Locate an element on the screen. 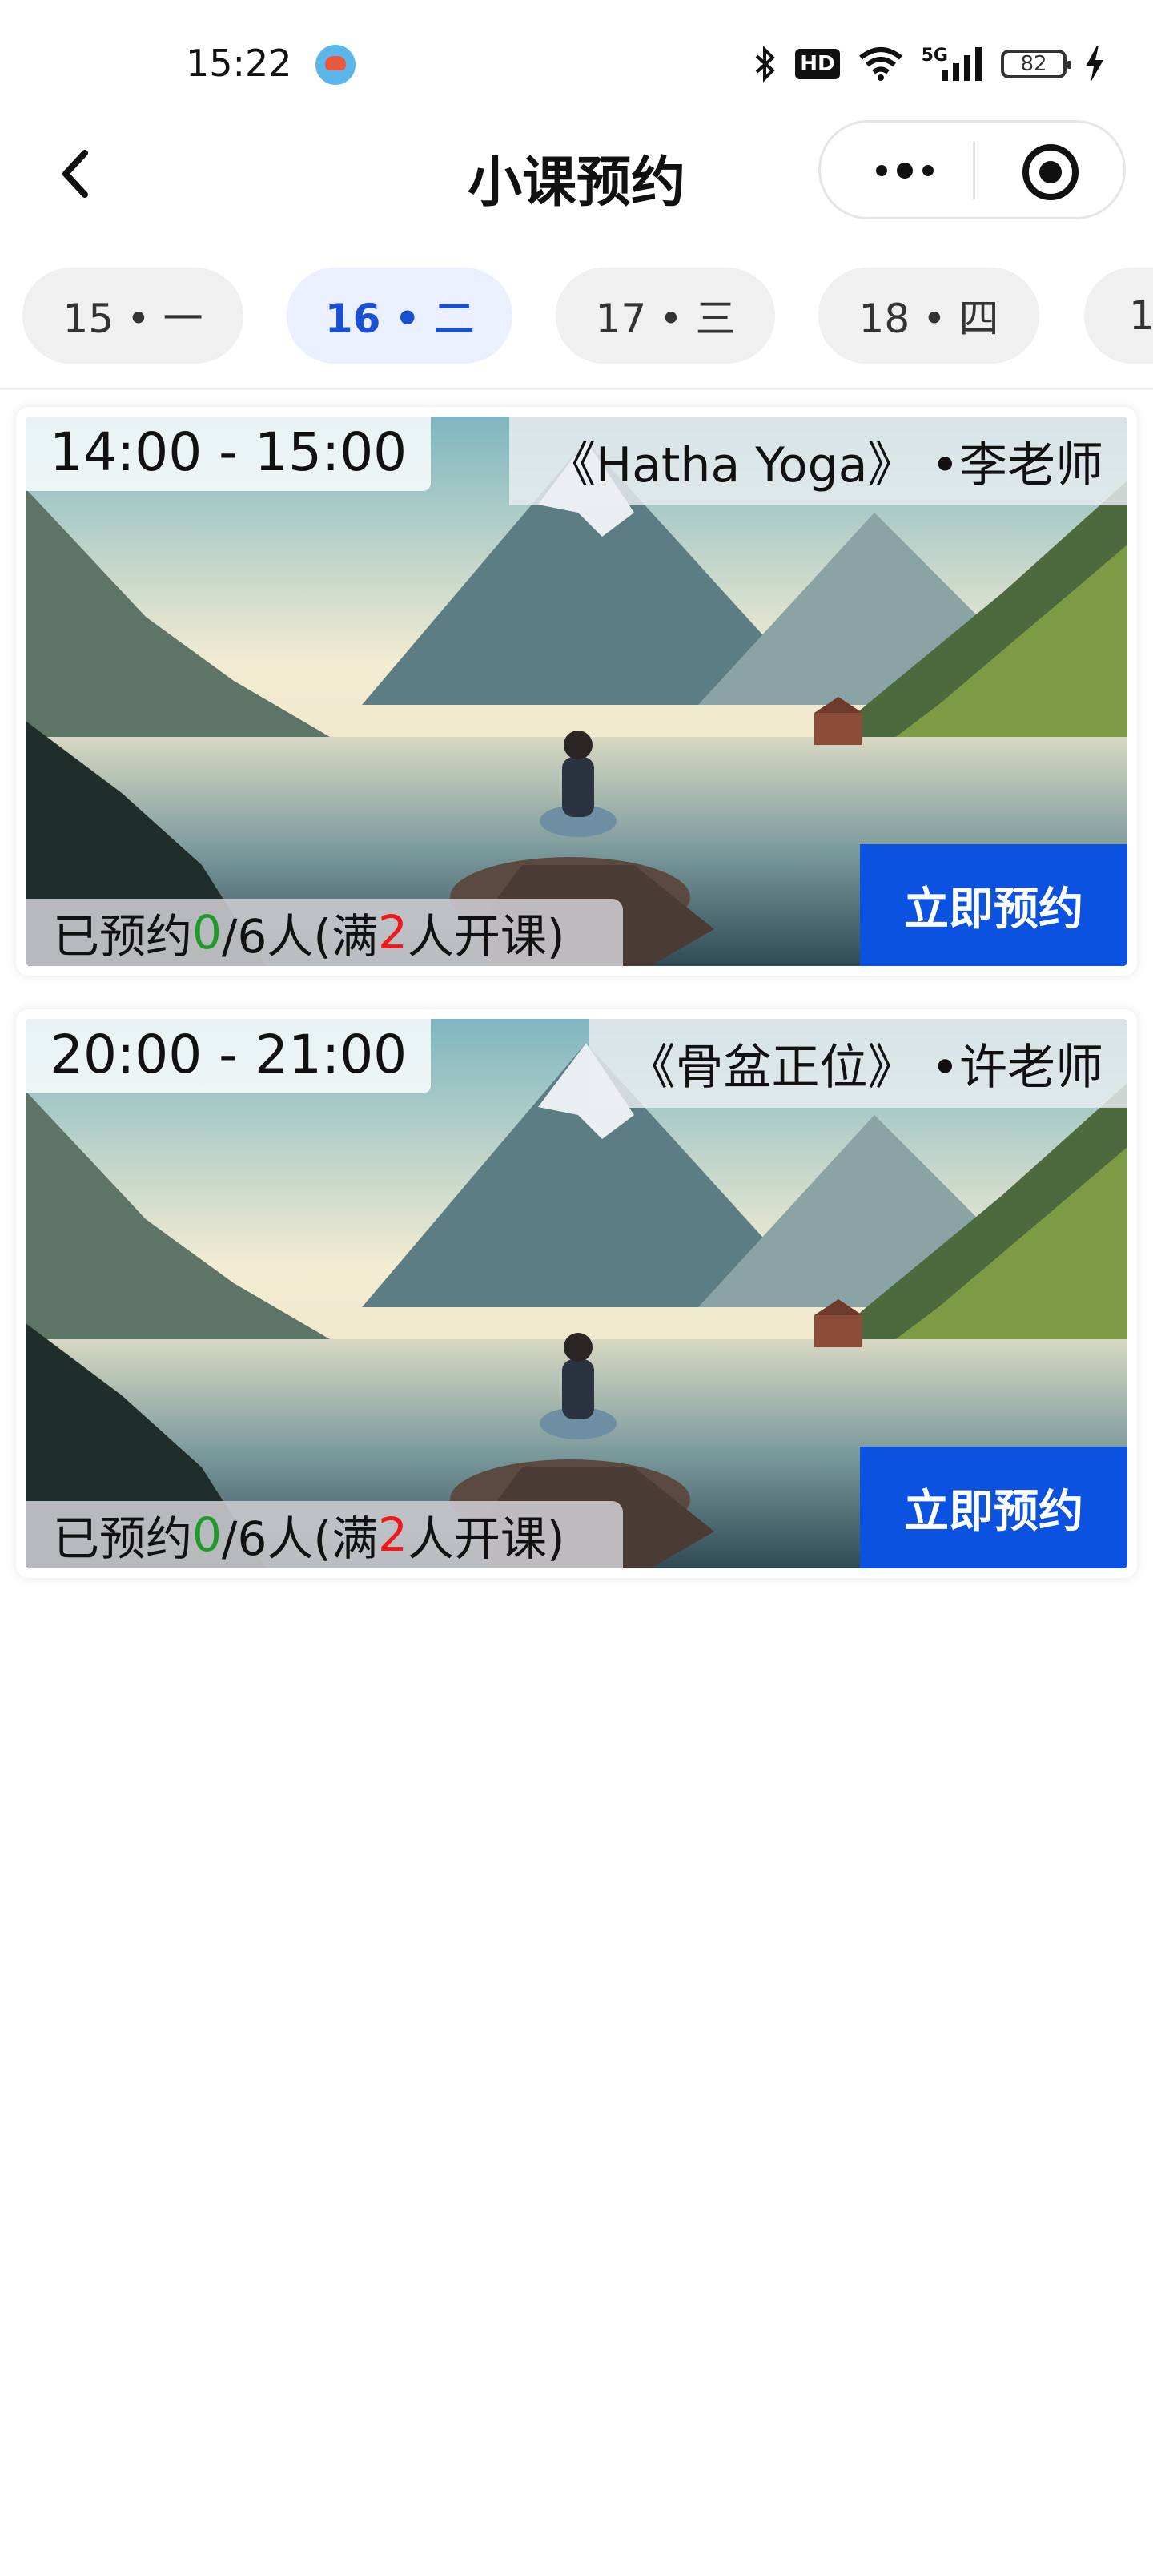  charging-icon is located at coordinates (1095, 64).